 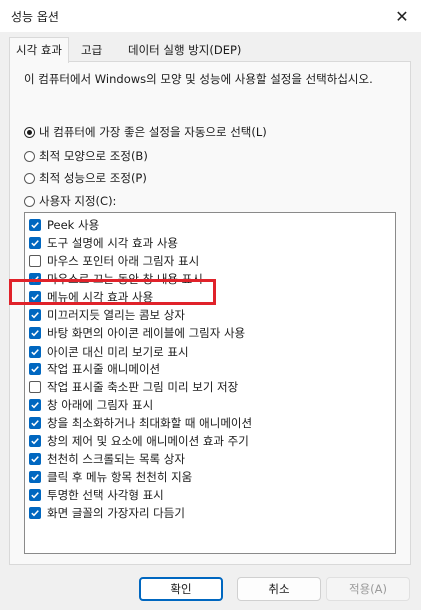 What do you see at coordinates (113, 243) in the screenshot?
I see `option-label: 도구 설명에 시각 효과 사용` at bounding box center [113, 243].